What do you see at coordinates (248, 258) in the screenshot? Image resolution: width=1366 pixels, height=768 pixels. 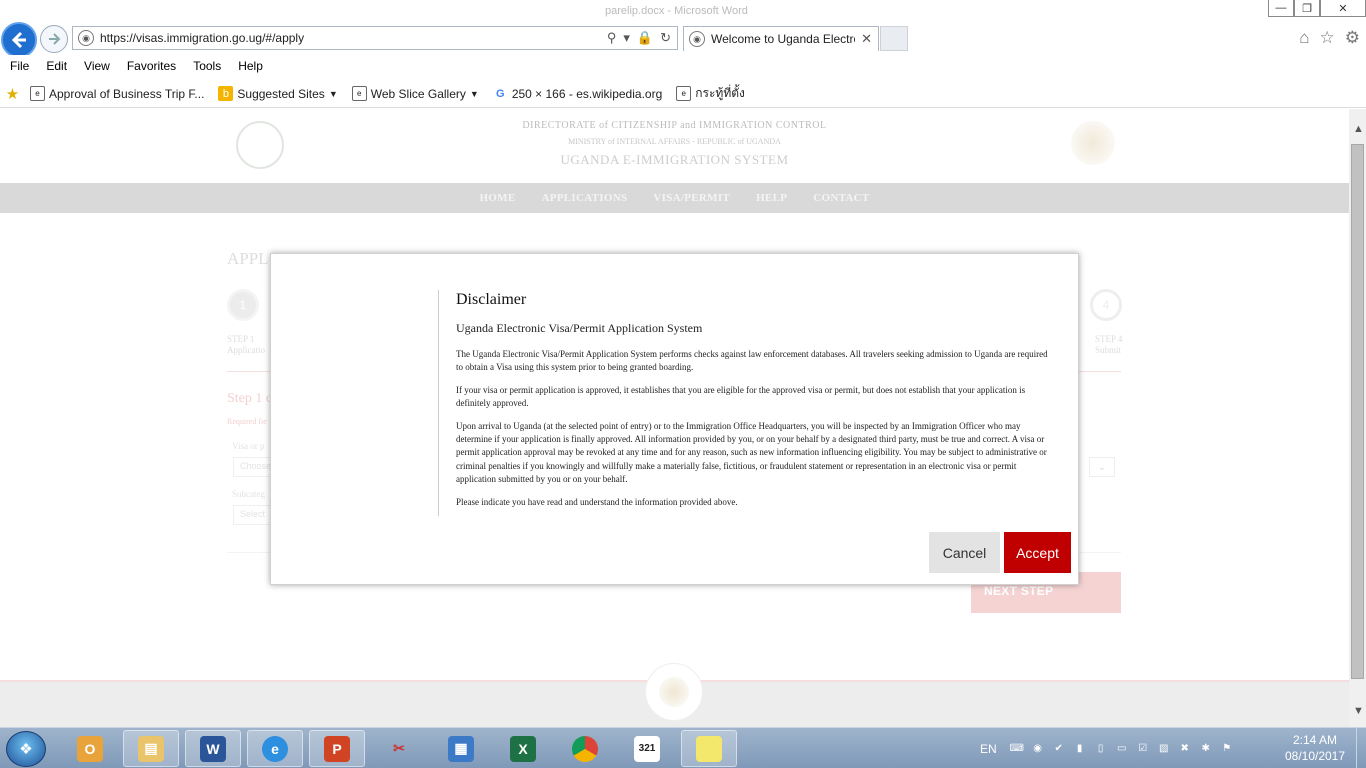 I see `page-title: APPL` at bounding box center [248, 258].